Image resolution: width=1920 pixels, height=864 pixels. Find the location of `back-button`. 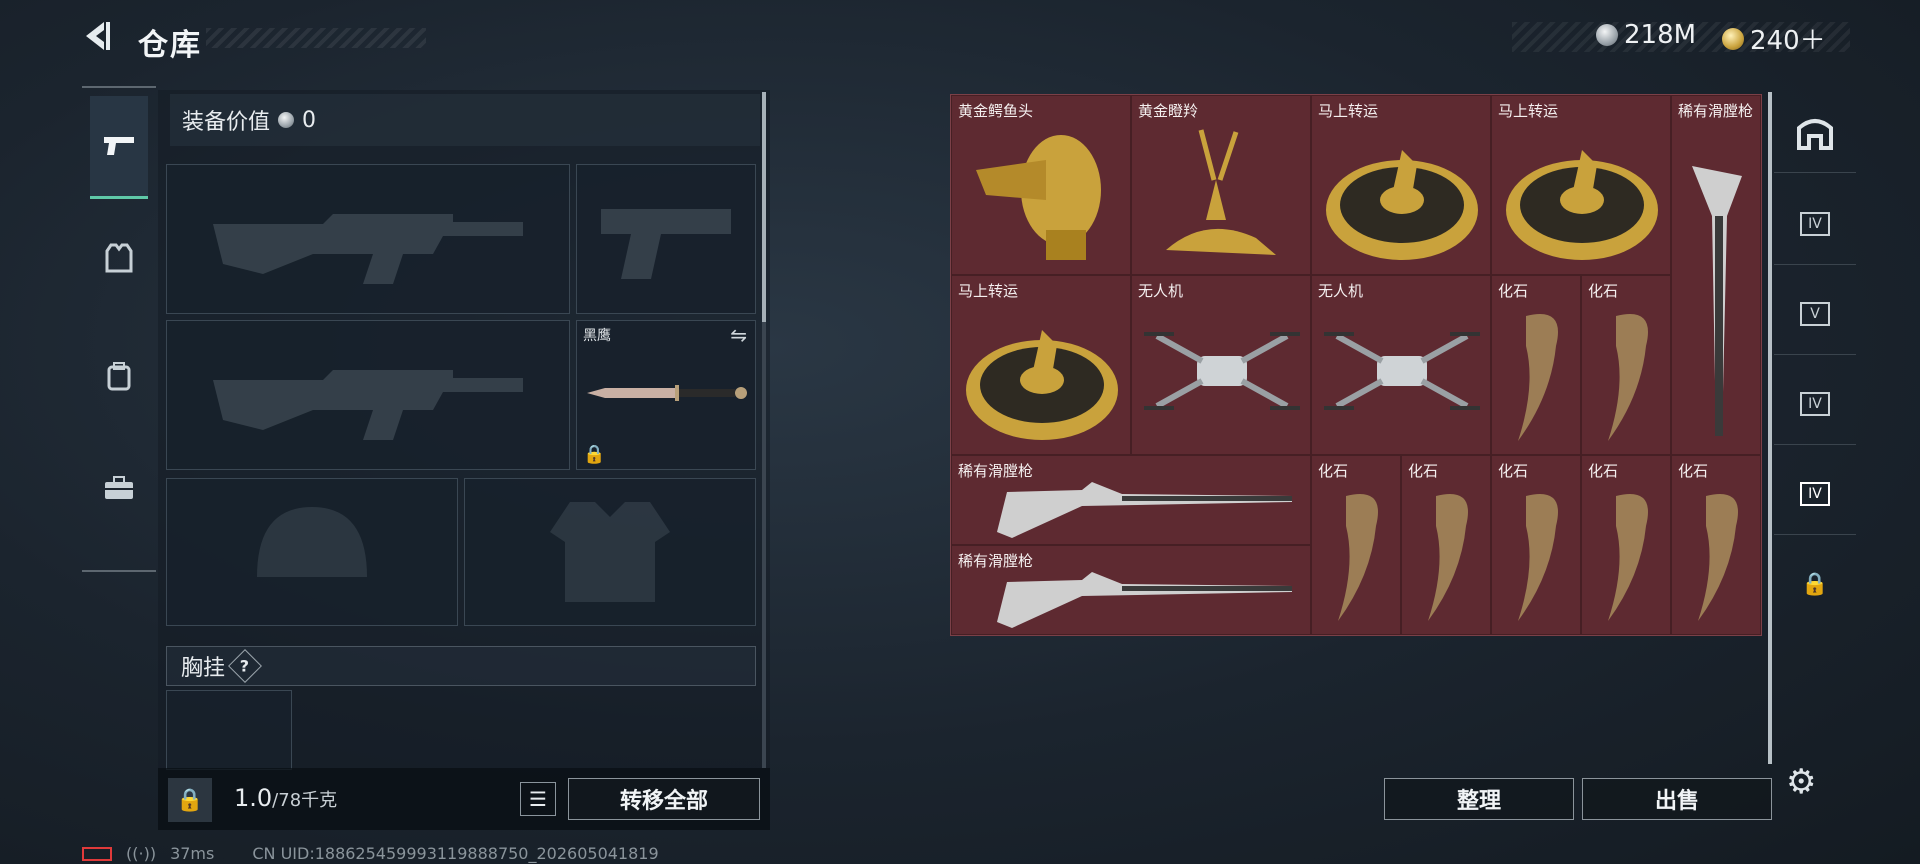

back-button is located at coordinates (98, 38).